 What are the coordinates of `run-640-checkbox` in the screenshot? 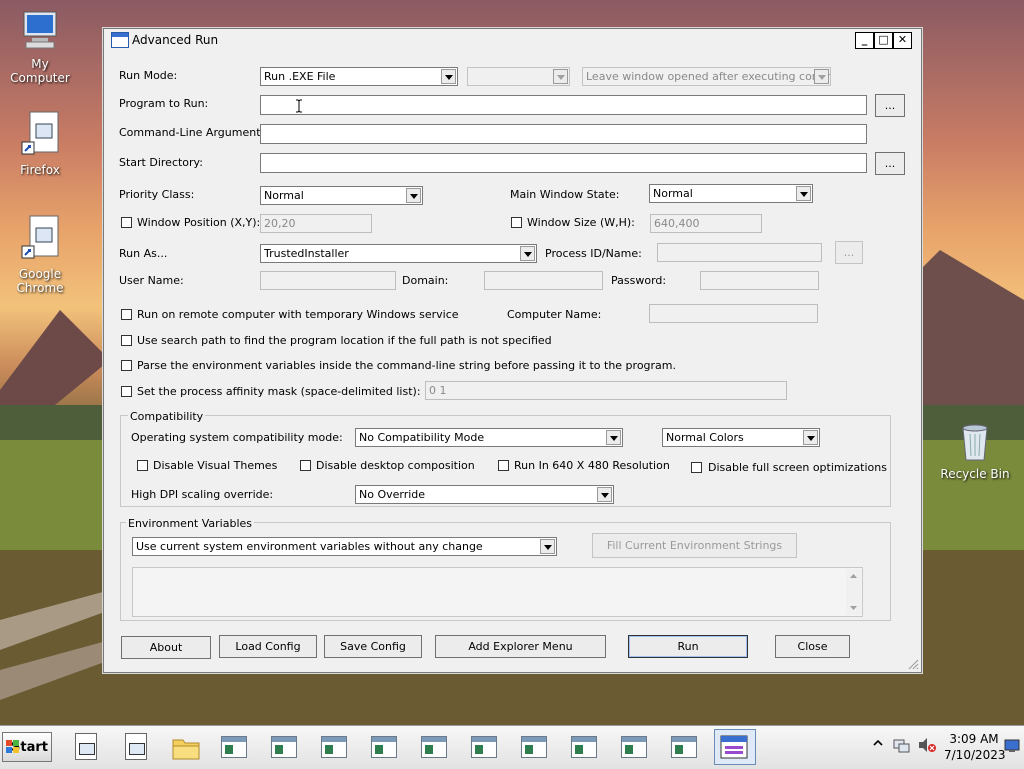 It's located at (503, 465).